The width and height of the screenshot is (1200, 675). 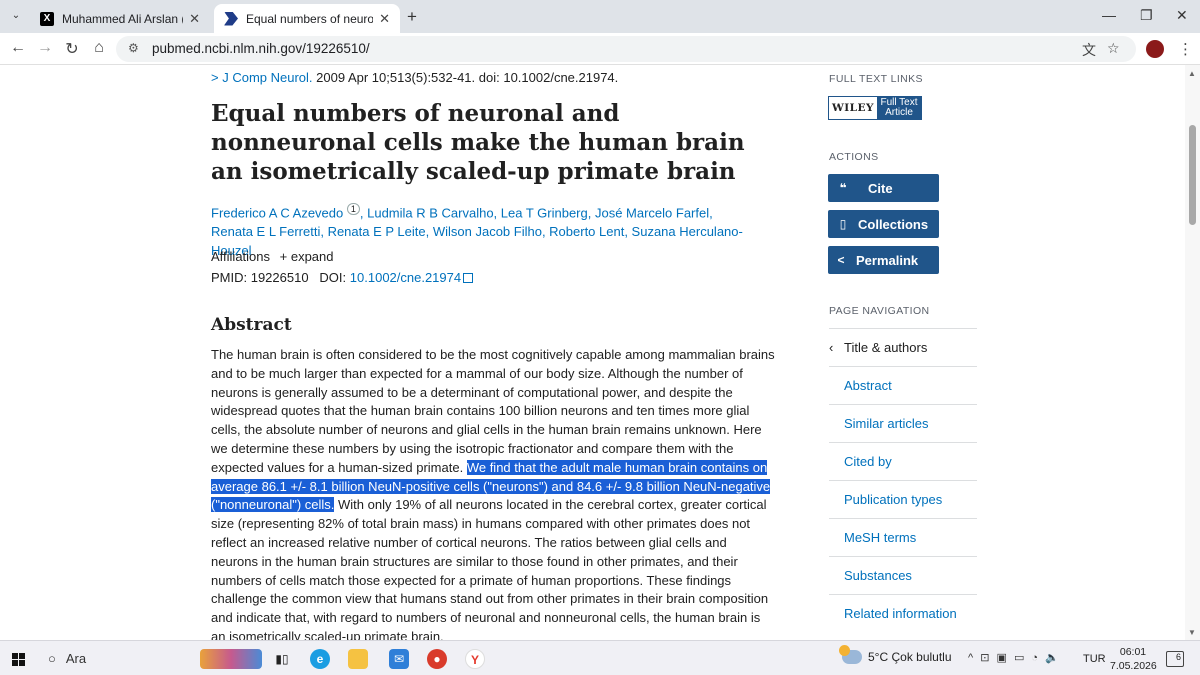 What do you see at coordinates (260, 277) in the screenshot?
I see `pmid-text: PMID: 19226510` at bounding box center [260, 277].